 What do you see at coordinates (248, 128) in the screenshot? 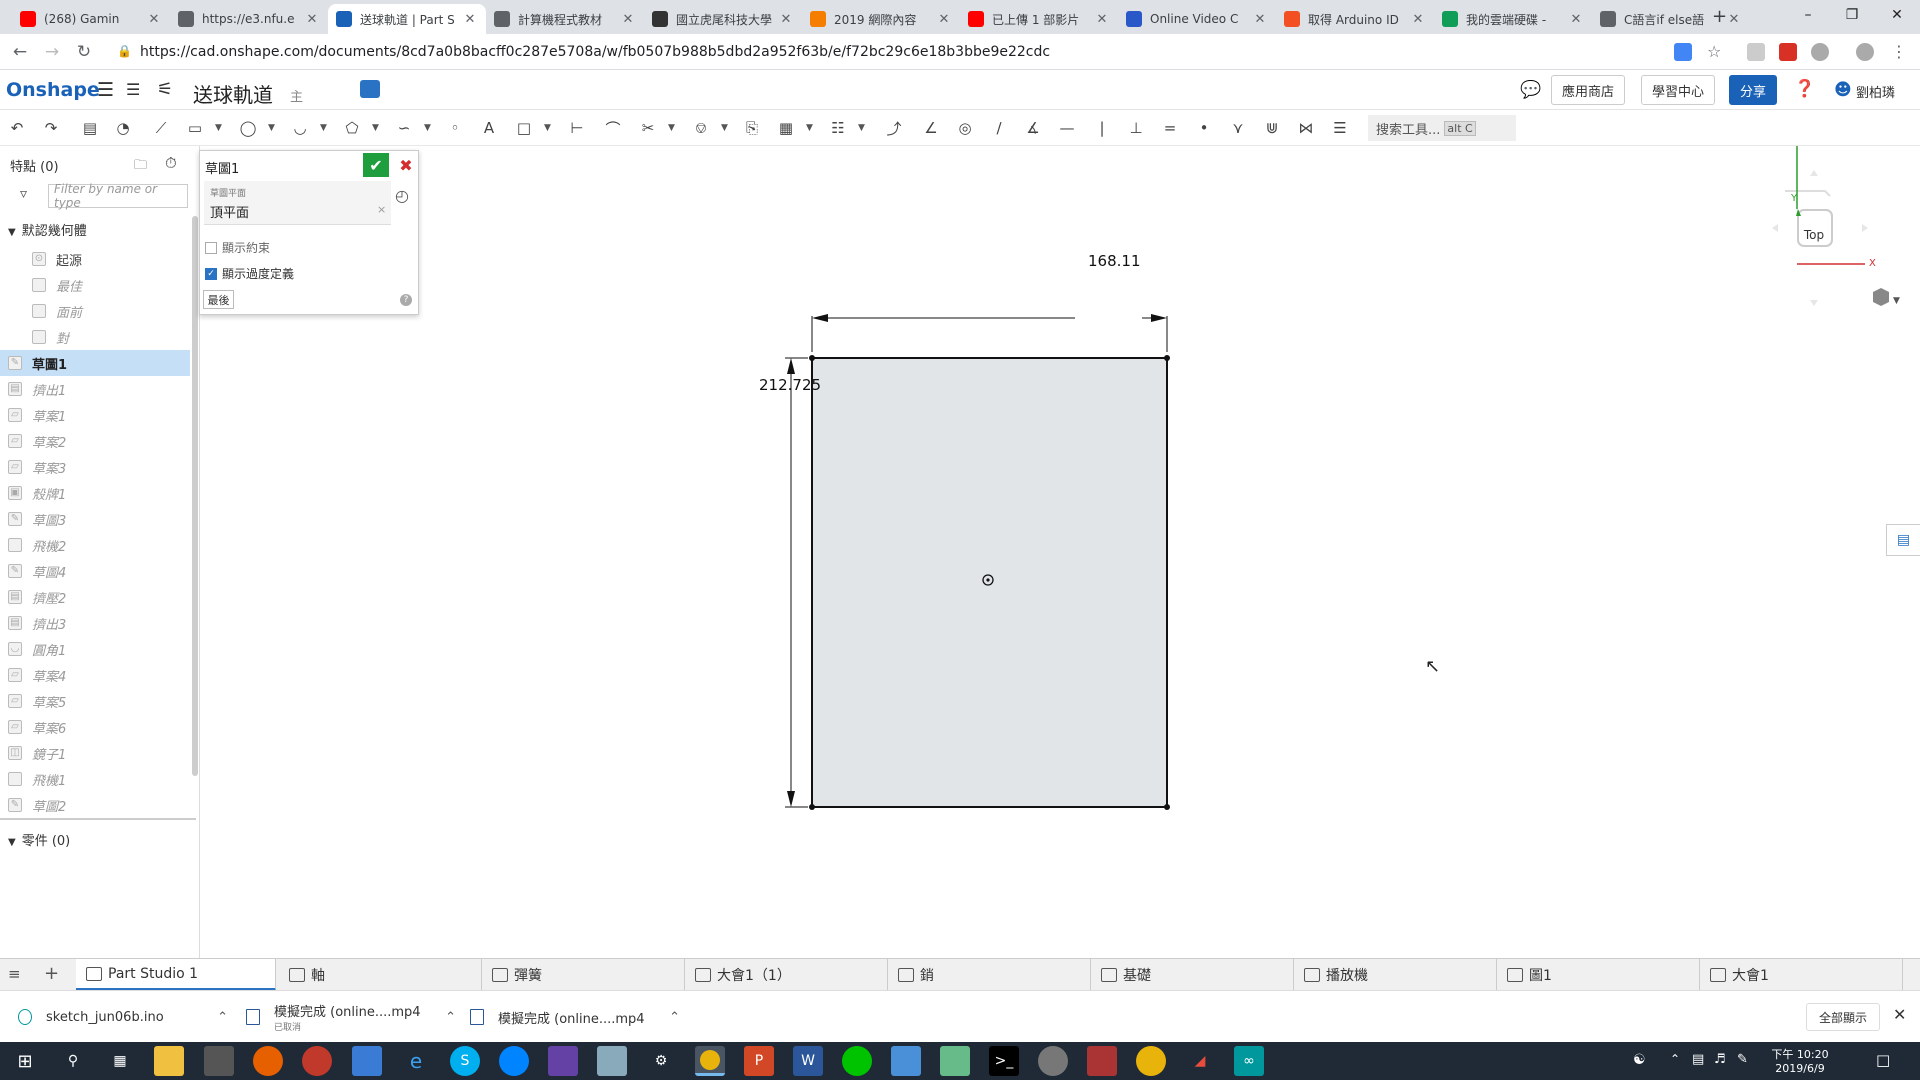
I see `circle-icon: ◯` at bounding box center [248, 128].